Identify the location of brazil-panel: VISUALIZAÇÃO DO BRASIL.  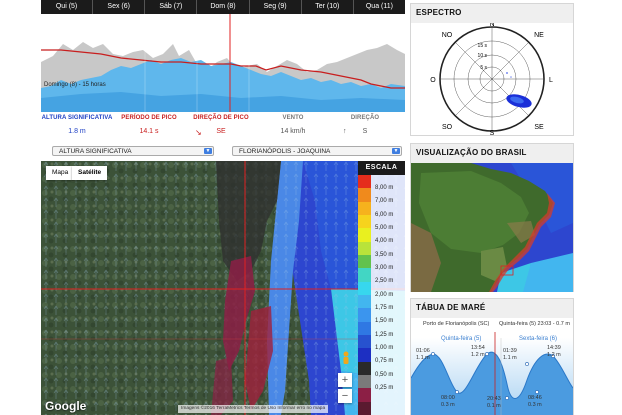
(492, 217).